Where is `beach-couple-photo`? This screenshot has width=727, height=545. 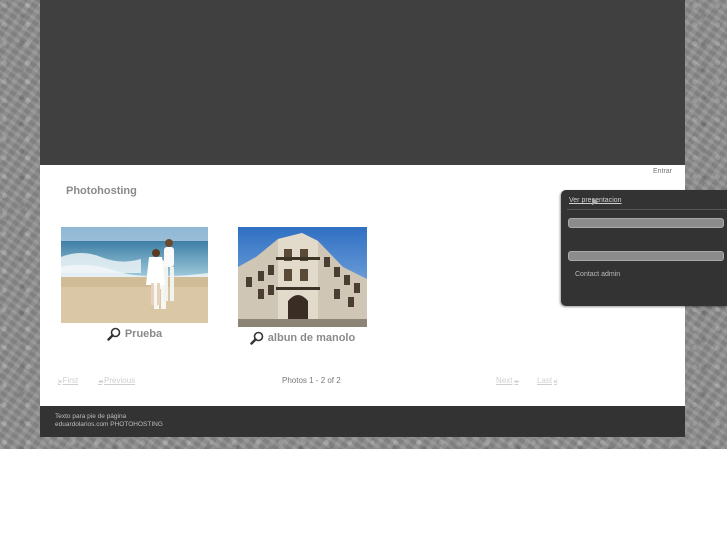
beach-couple-photo is located at coordinates (134, 275).